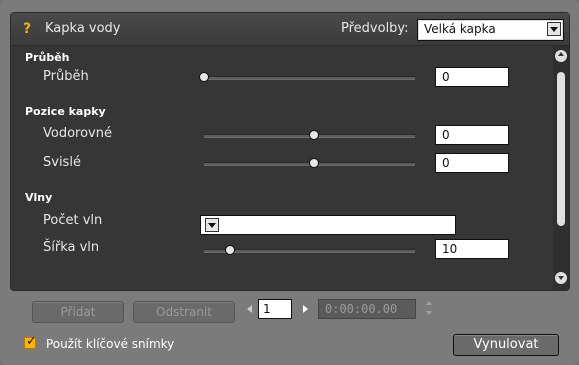 The height and width of the screenshot is (365, 579). What do you see at coordinates (309, 250) in the screenshot?
I see `slider-sirka-vln` at bounding box center [309, 250].